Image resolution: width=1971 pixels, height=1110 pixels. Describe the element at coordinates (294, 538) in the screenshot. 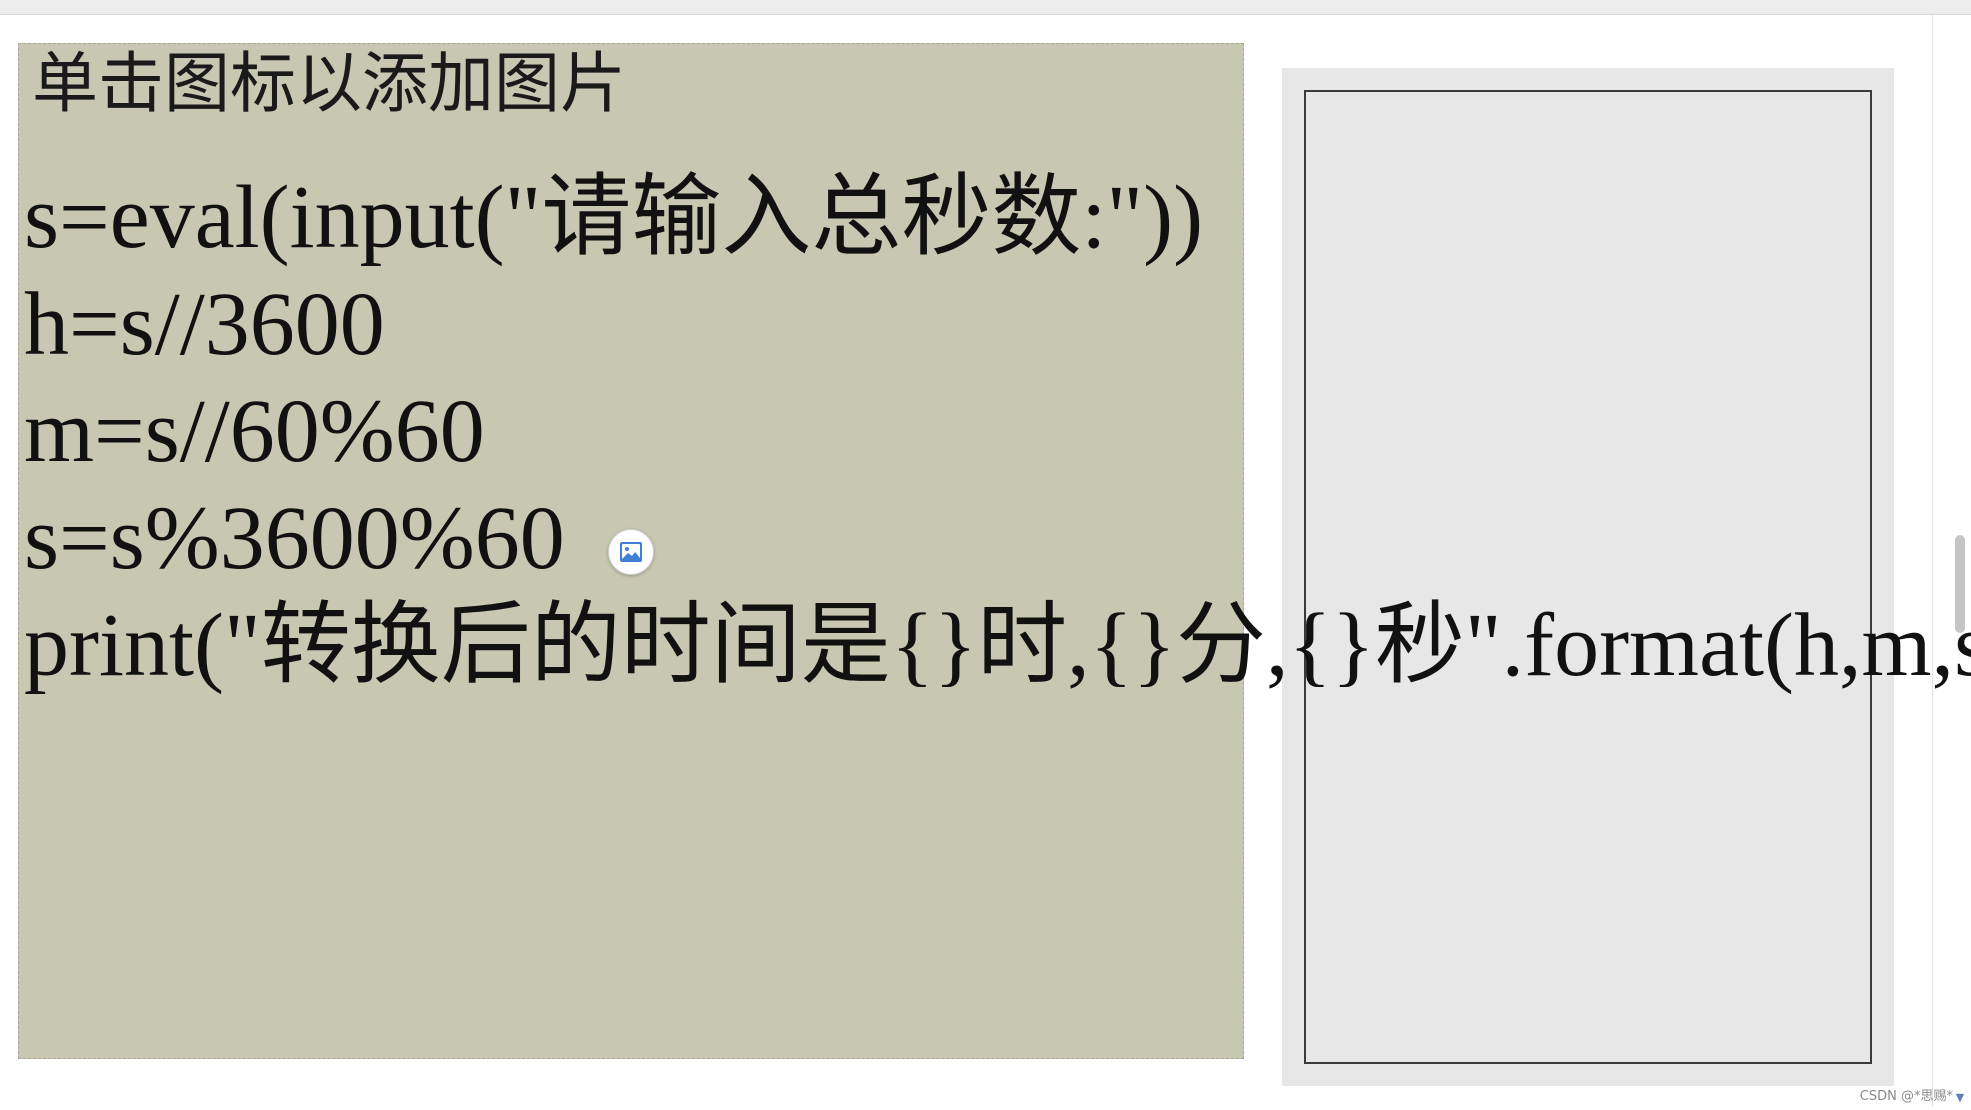

I see `code-line-seconds: s=s%3600%60` at that location.